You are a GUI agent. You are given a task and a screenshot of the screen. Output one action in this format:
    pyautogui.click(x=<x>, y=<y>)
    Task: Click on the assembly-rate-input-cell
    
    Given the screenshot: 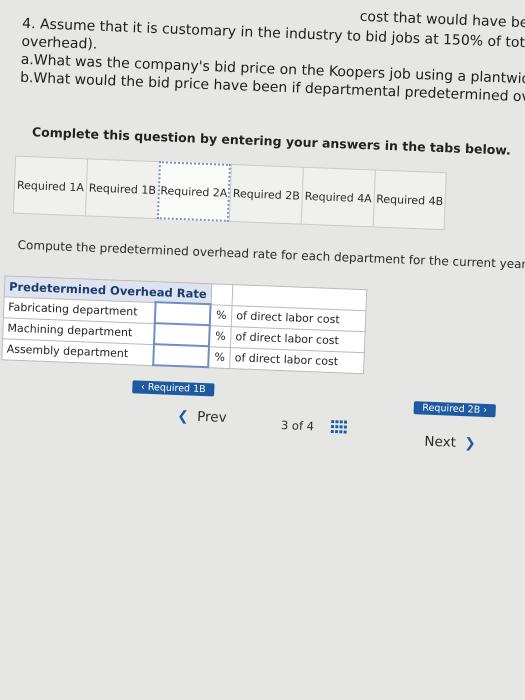 What is the action you would take?
    pyautogui.click(x=181, y=356)
    